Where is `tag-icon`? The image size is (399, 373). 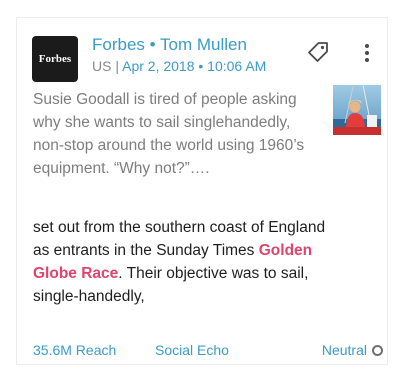
tag-icon is located at coordinates (318, 52).